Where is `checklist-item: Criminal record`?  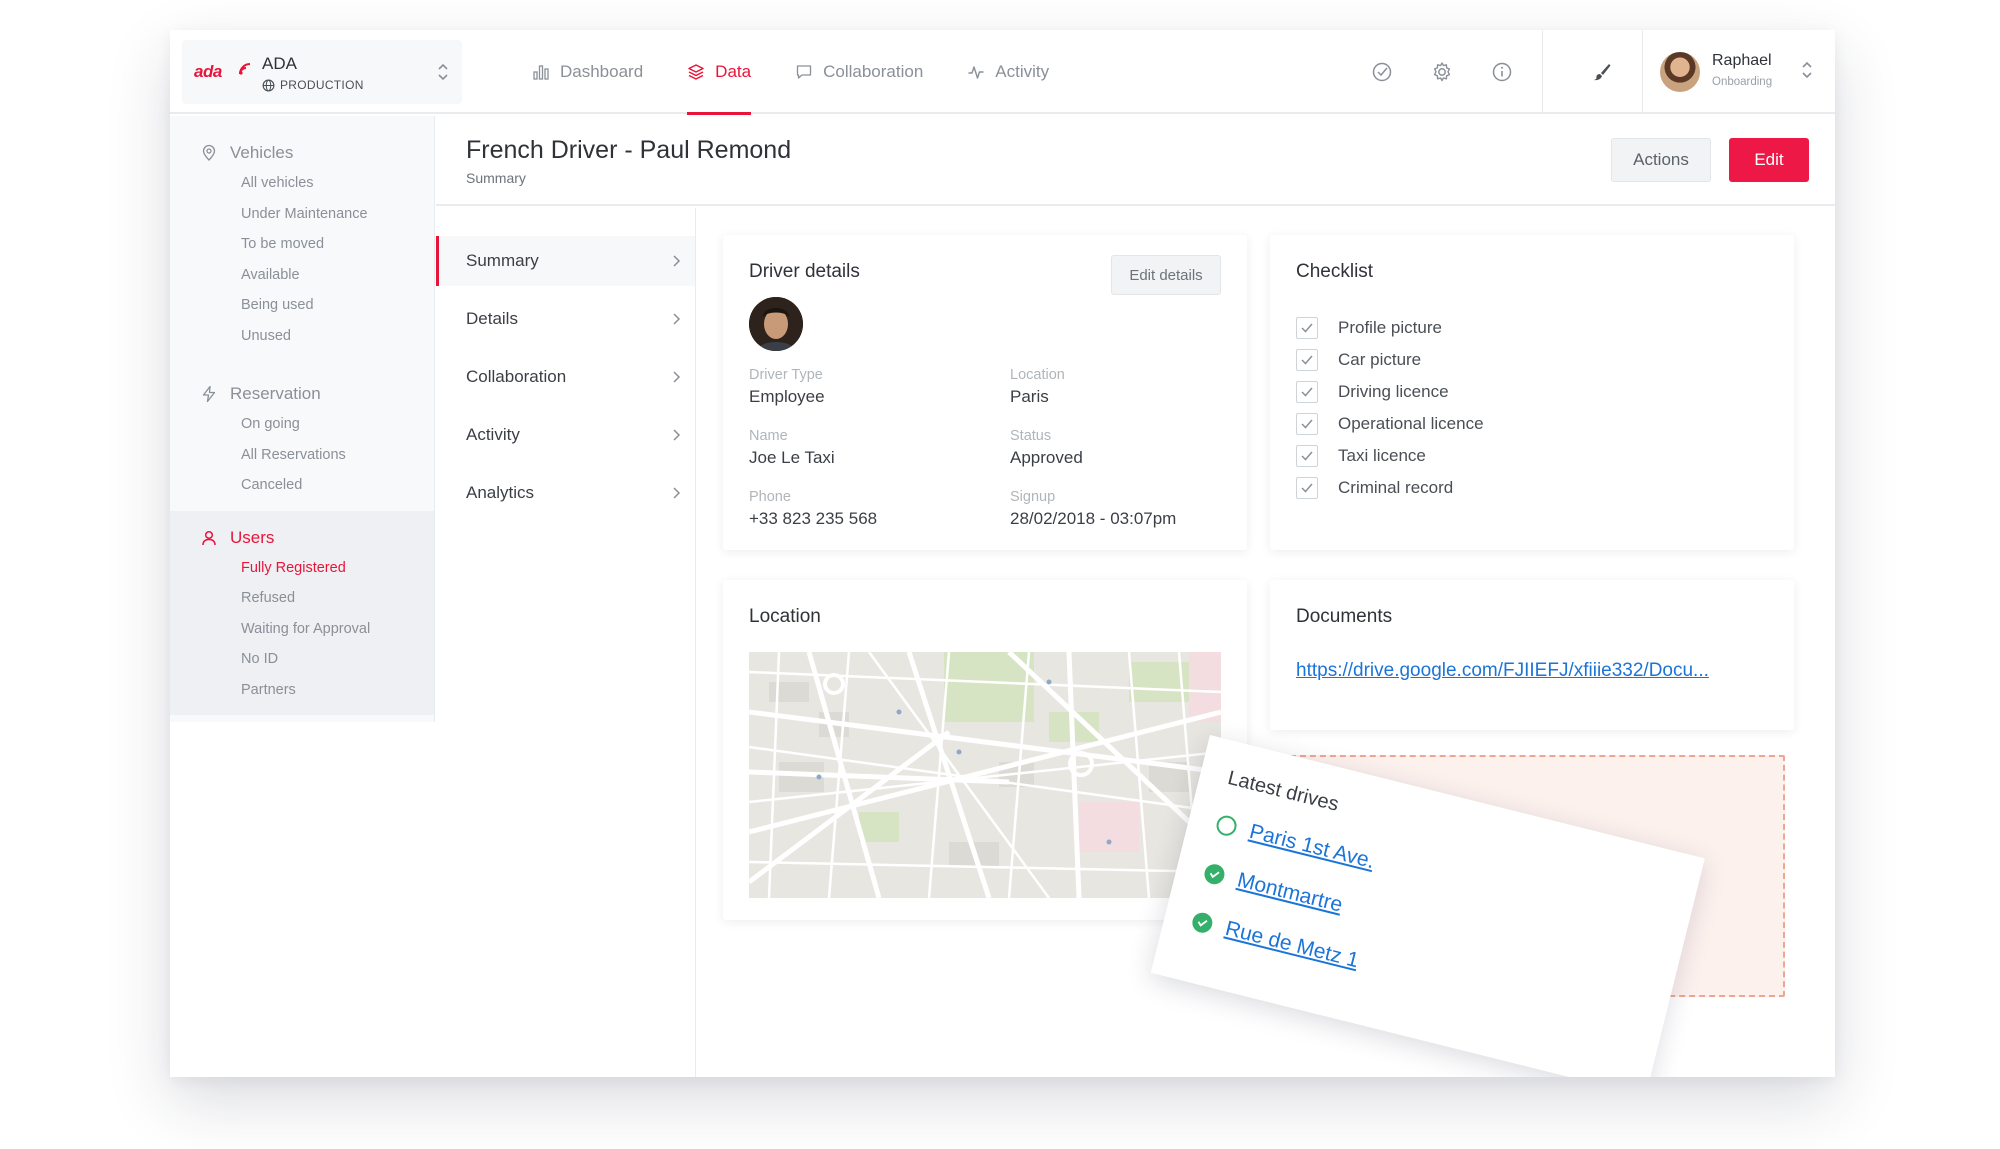
checklist-item: Criminal record is located at coordinates (1374, 488).